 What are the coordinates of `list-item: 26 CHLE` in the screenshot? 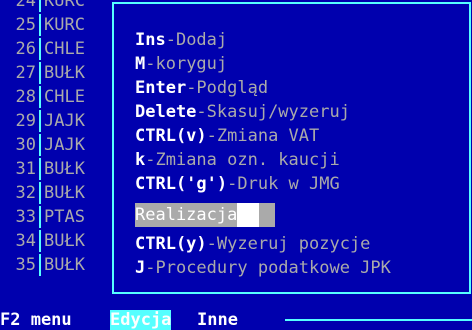 It's located at (60, 49).